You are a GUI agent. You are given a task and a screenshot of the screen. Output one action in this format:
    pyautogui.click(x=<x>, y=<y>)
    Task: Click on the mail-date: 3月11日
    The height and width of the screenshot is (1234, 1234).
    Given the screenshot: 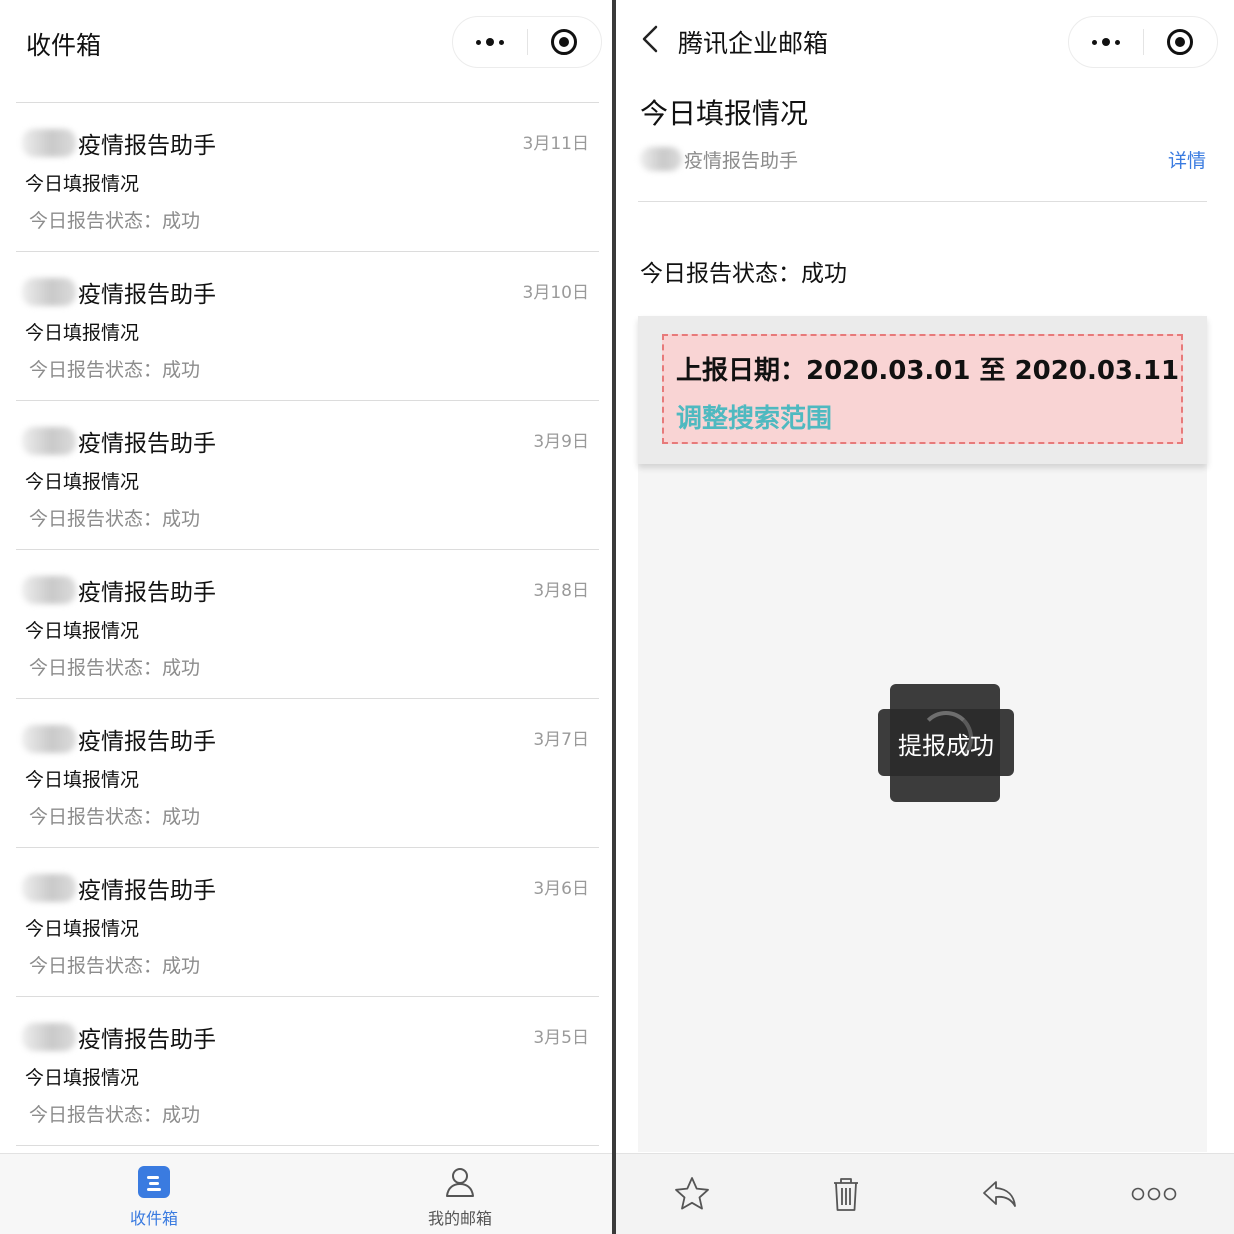 What is the action you would take?
    pyautogui.click(x=555, y=144)
    